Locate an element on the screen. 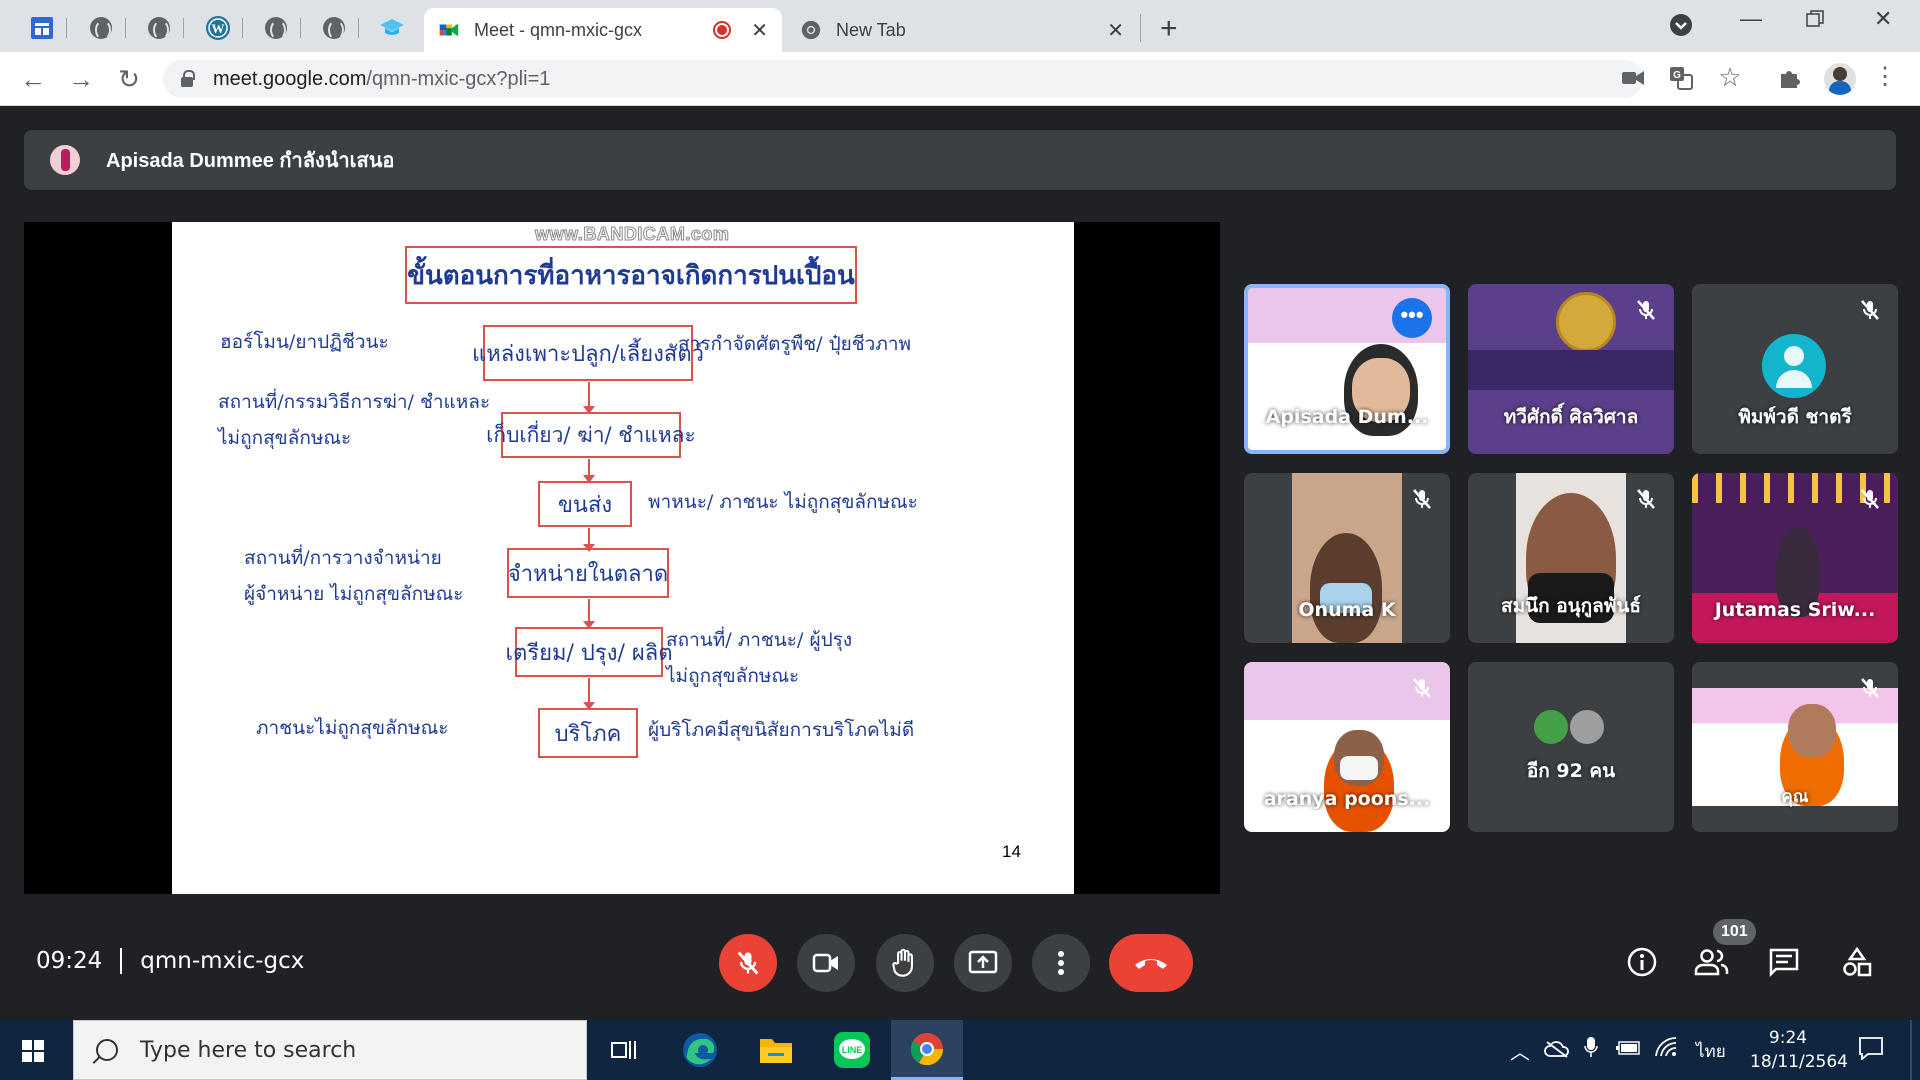 The width and height of the screenshot is (1920, 1080). flow-step: ขนส่ง is located at coordinates (585, 504).